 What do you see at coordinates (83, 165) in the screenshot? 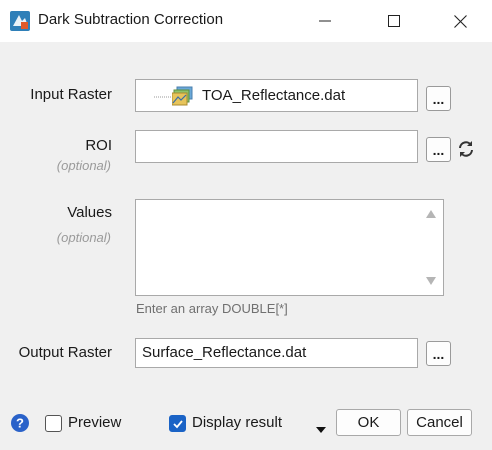
I see `roi-optional-label: (optional)` at bounding box center [83, 165].